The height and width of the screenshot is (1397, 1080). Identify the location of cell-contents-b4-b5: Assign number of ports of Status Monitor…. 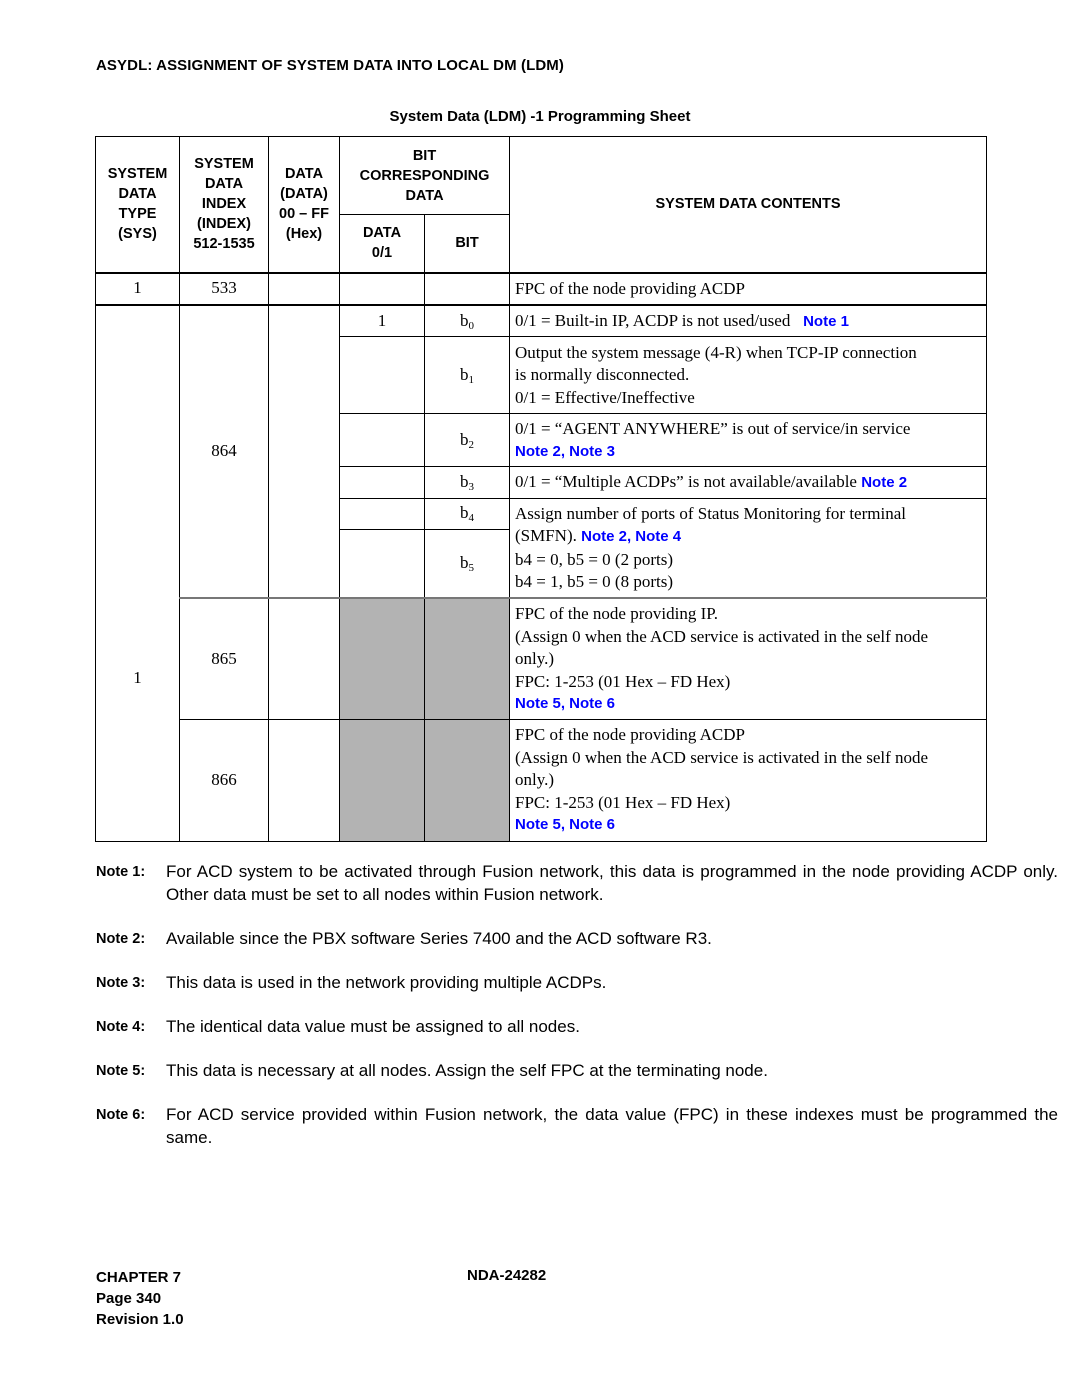
(748, 548).